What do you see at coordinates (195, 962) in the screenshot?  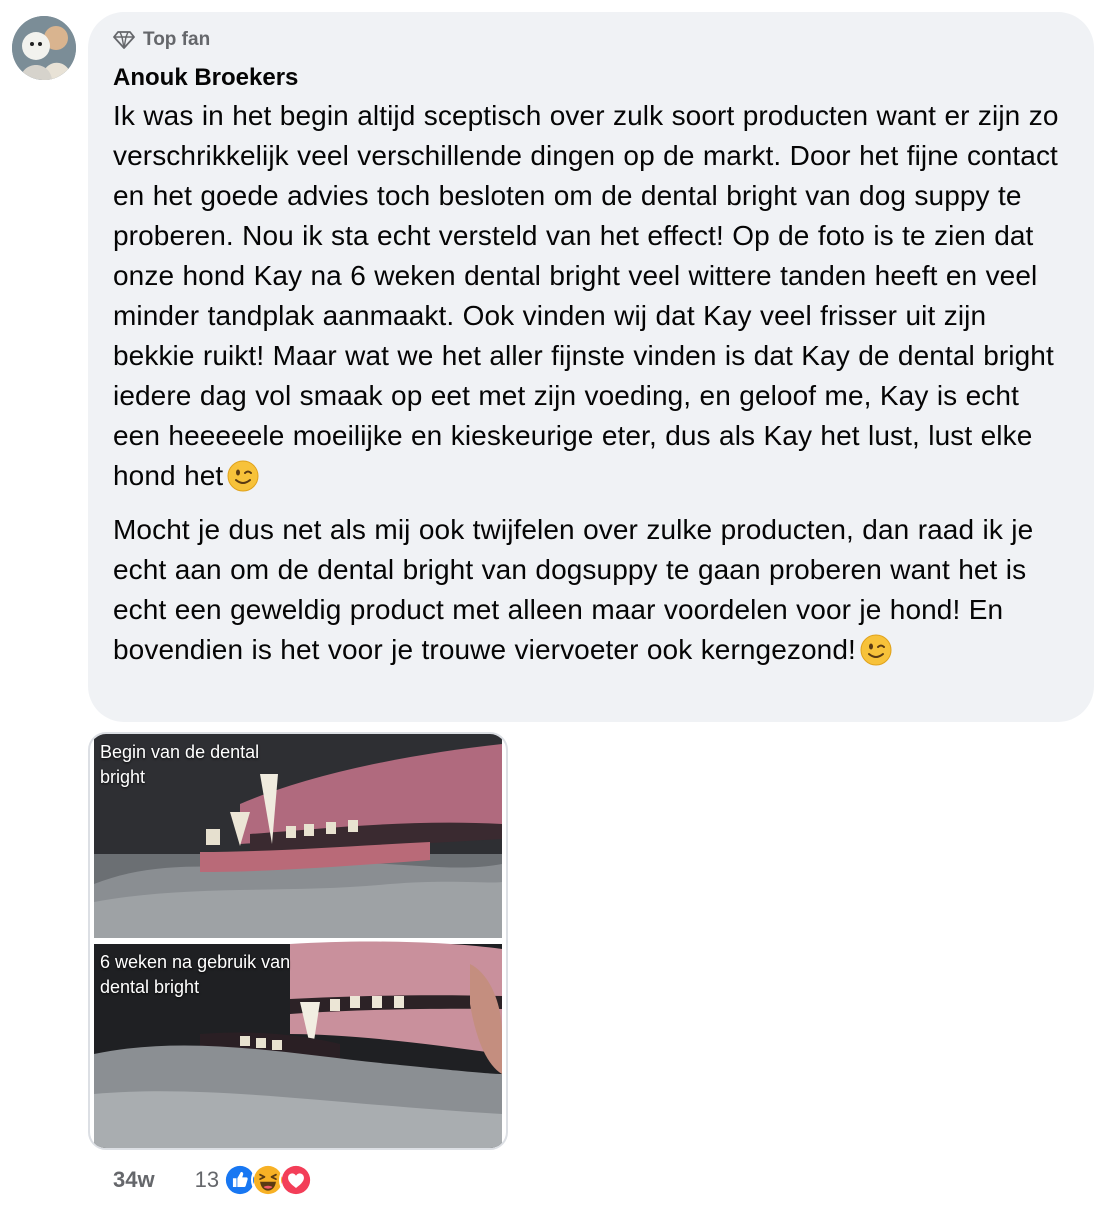 I see `caption-after-line1: 6 weken na gebruik van` at bounding box center [195, 962].